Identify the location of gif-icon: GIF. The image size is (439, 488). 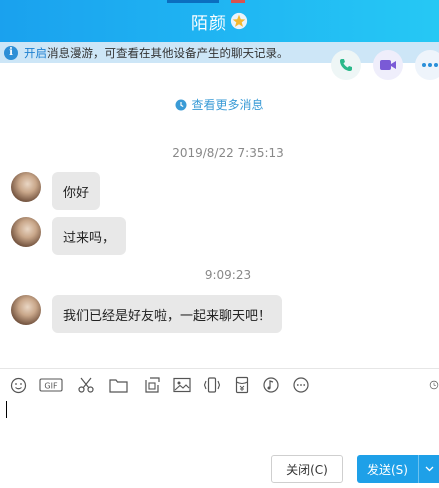
(50, 385).